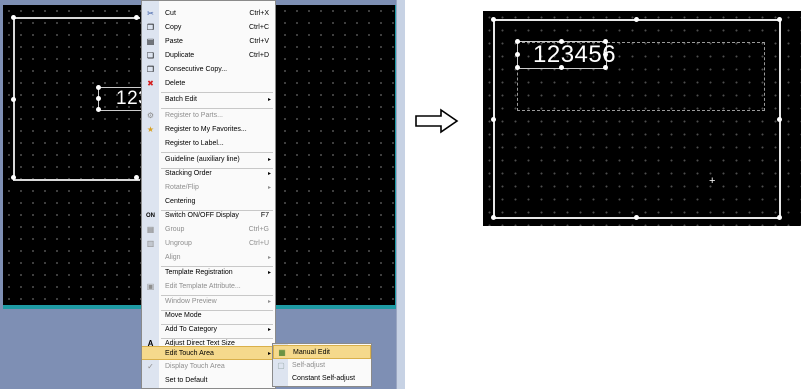 The image size is (807, 389). Describe the element at coordinates (209, 160) in the screenshot. I see `menu-item-guideline-auxiliary-line: Guideline (auxiliary line) ▸` at that location.